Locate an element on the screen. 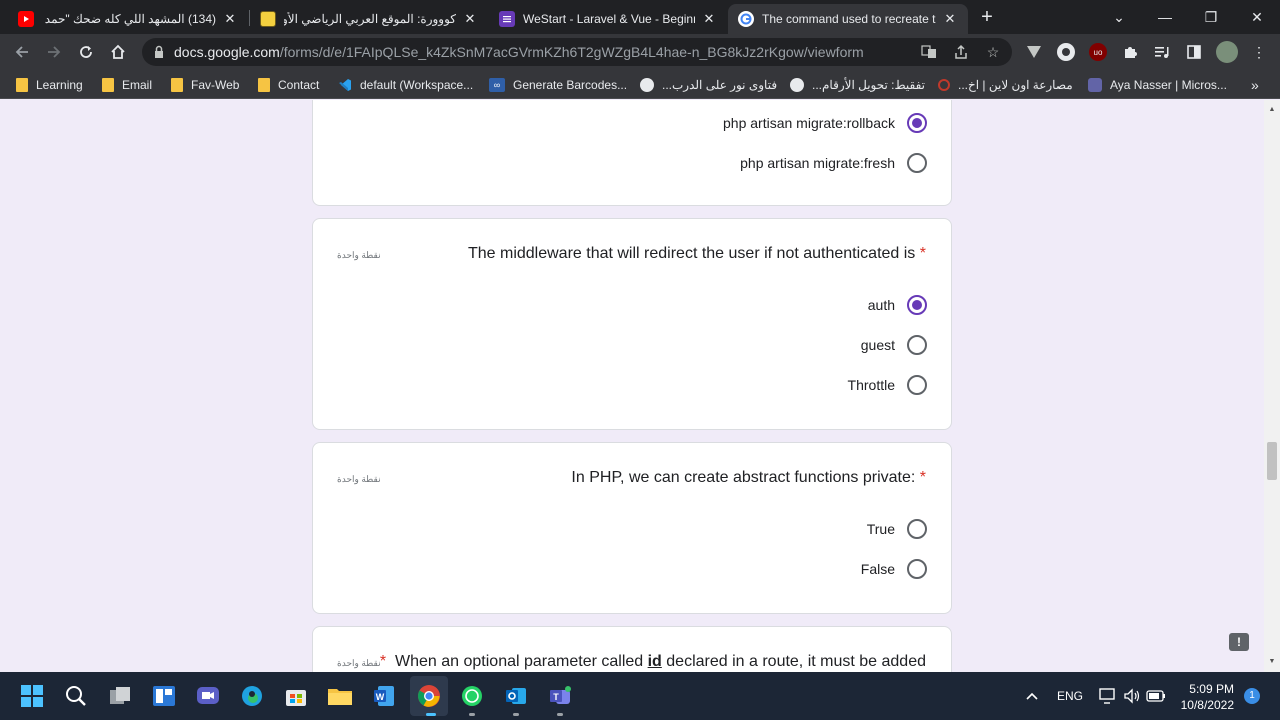 The image size is (1280, 720). edge-icon is located at coordinates (252, 696).